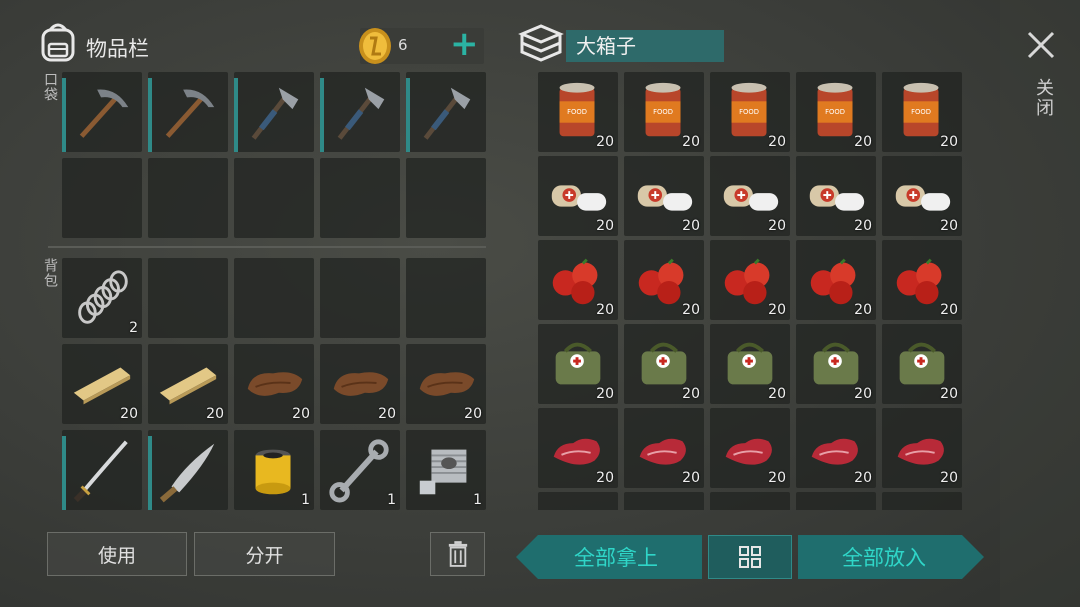  I want to click on take-all-button: 全部拿上, so click(609, 557).